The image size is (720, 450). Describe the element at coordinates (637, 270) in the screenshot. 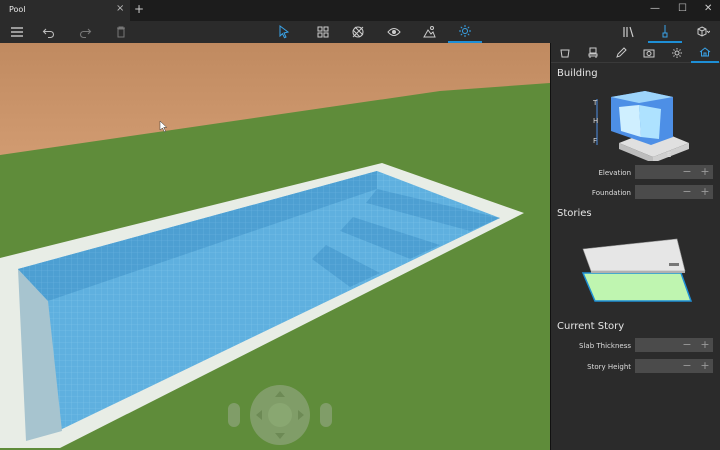

I see `stories-diagram` at that location.